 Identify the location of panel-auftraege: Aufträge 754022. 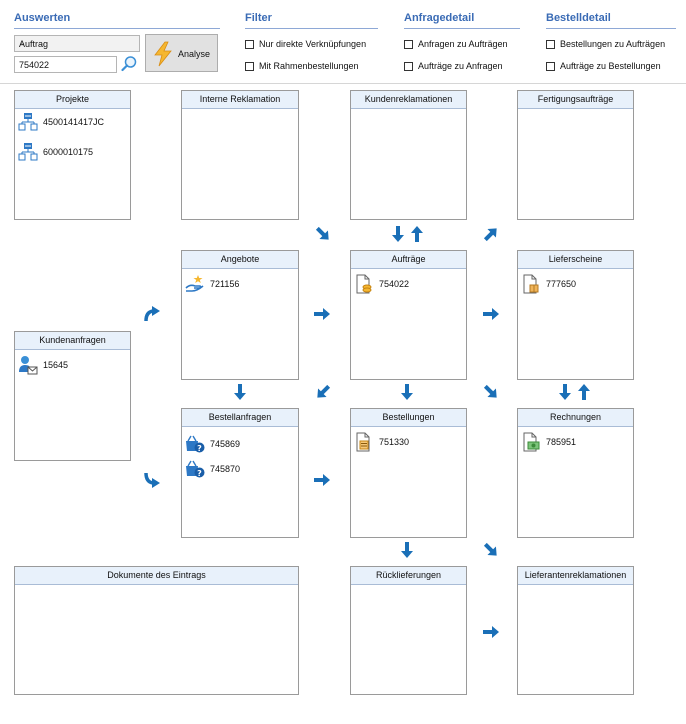
(408, 315).